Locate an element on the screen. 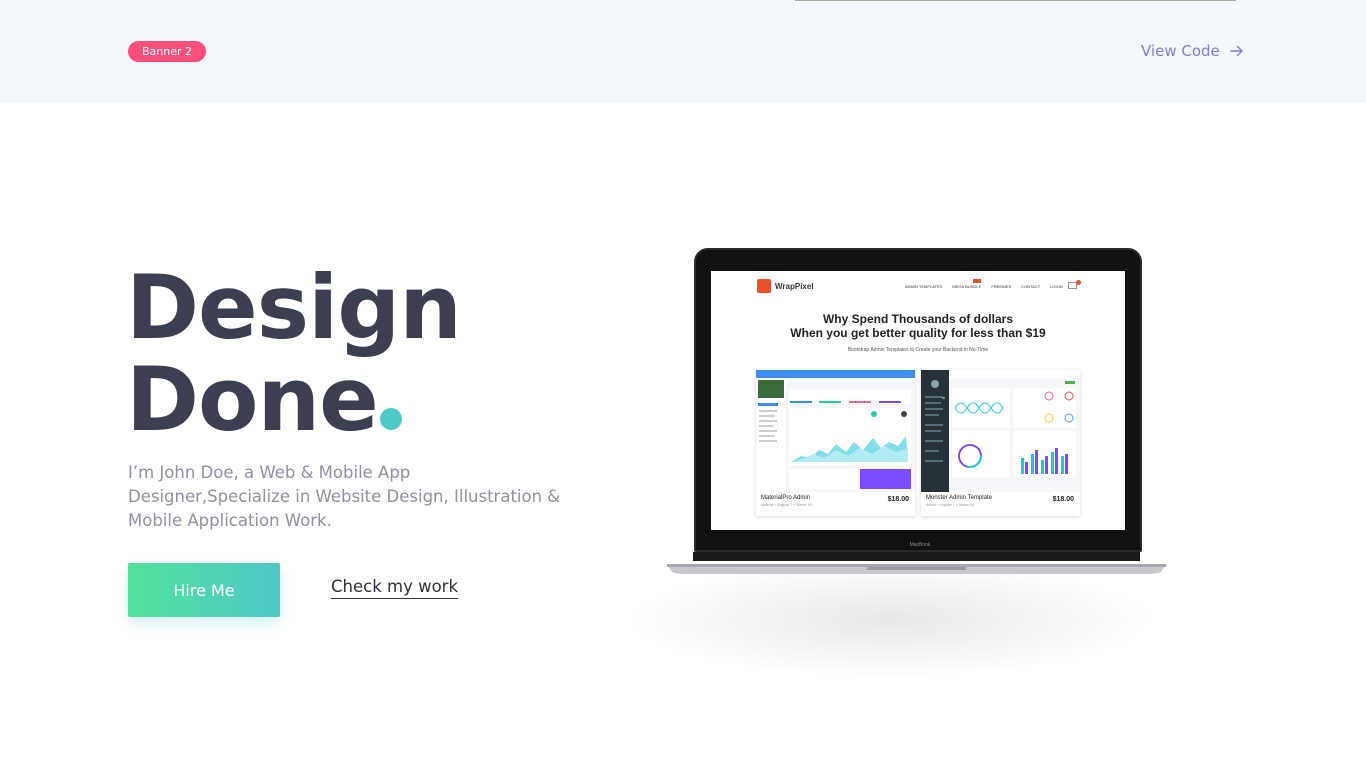 The image size is (1366, 774). screen-menu-item: ADMIN TEMPLATES is located at coordinates (924, 286).